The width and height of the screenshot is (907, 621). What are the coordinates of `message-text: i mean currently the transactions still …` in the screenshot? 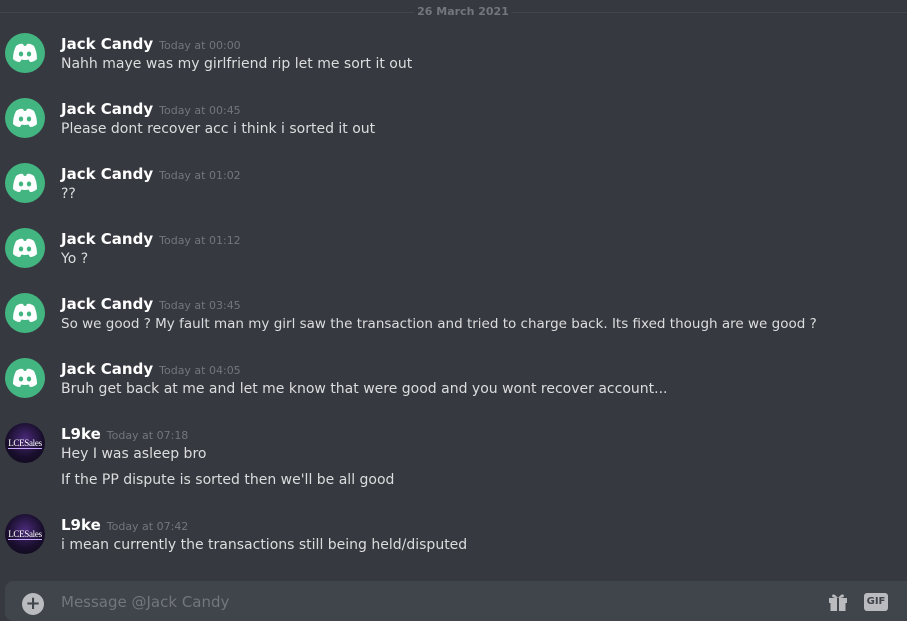 It's located at (264, 545).